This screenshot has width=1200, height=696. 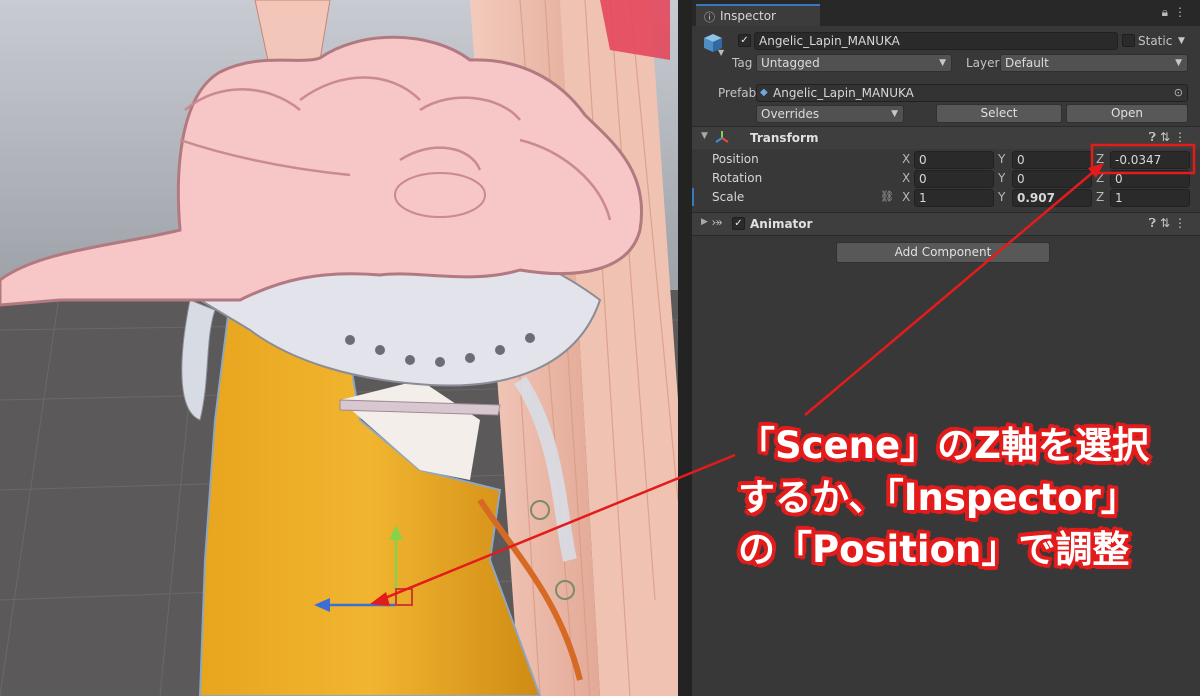 I want to click on highlight-box, so click(x=1143, y=159).